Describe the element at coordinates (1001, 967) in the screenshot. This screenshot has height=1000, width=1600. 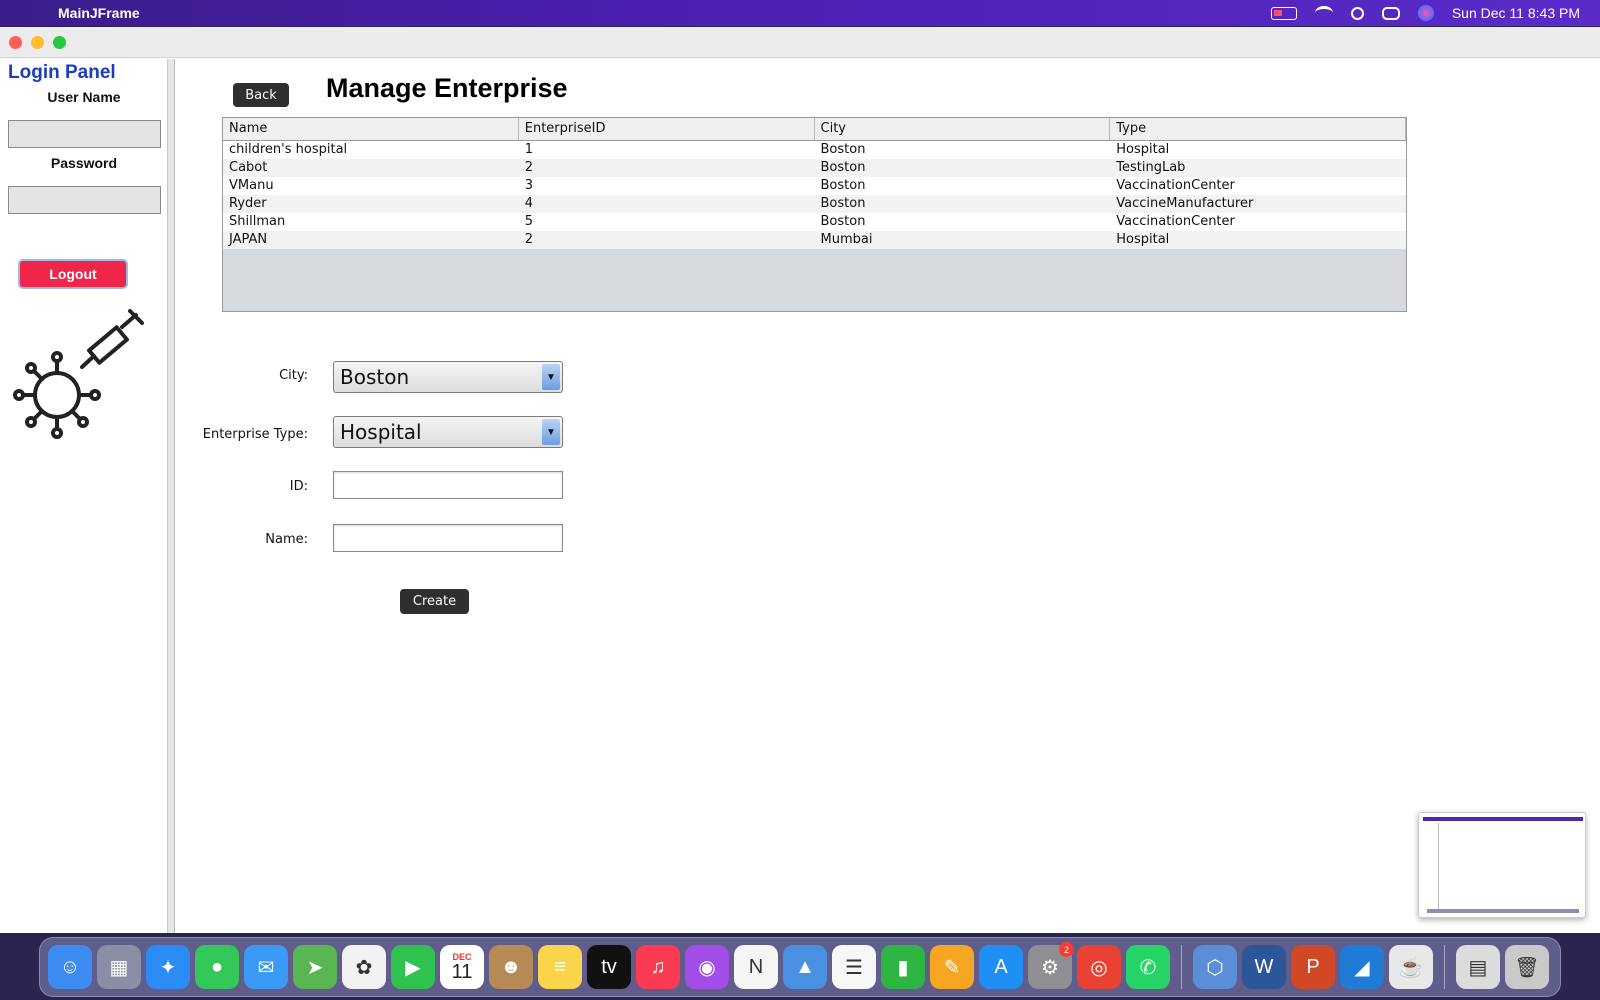
I see `app-store-icon: A` at that location.